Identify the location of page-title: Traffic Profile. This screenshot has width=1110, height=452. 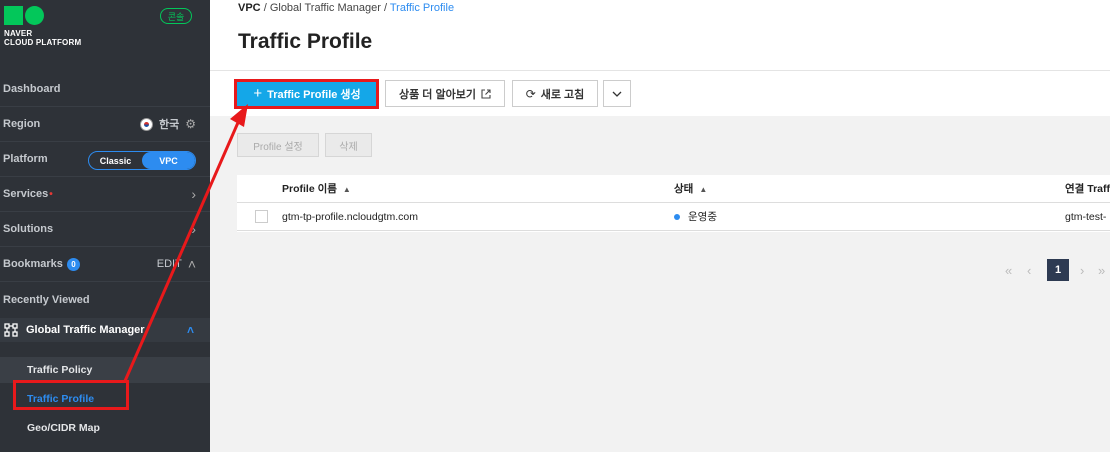
(305, 41).